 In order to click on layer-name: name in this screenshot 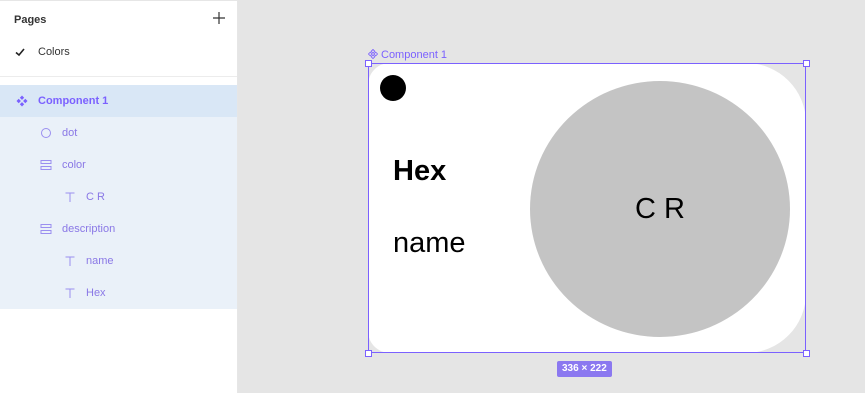, I will do `click(118, 261)`.